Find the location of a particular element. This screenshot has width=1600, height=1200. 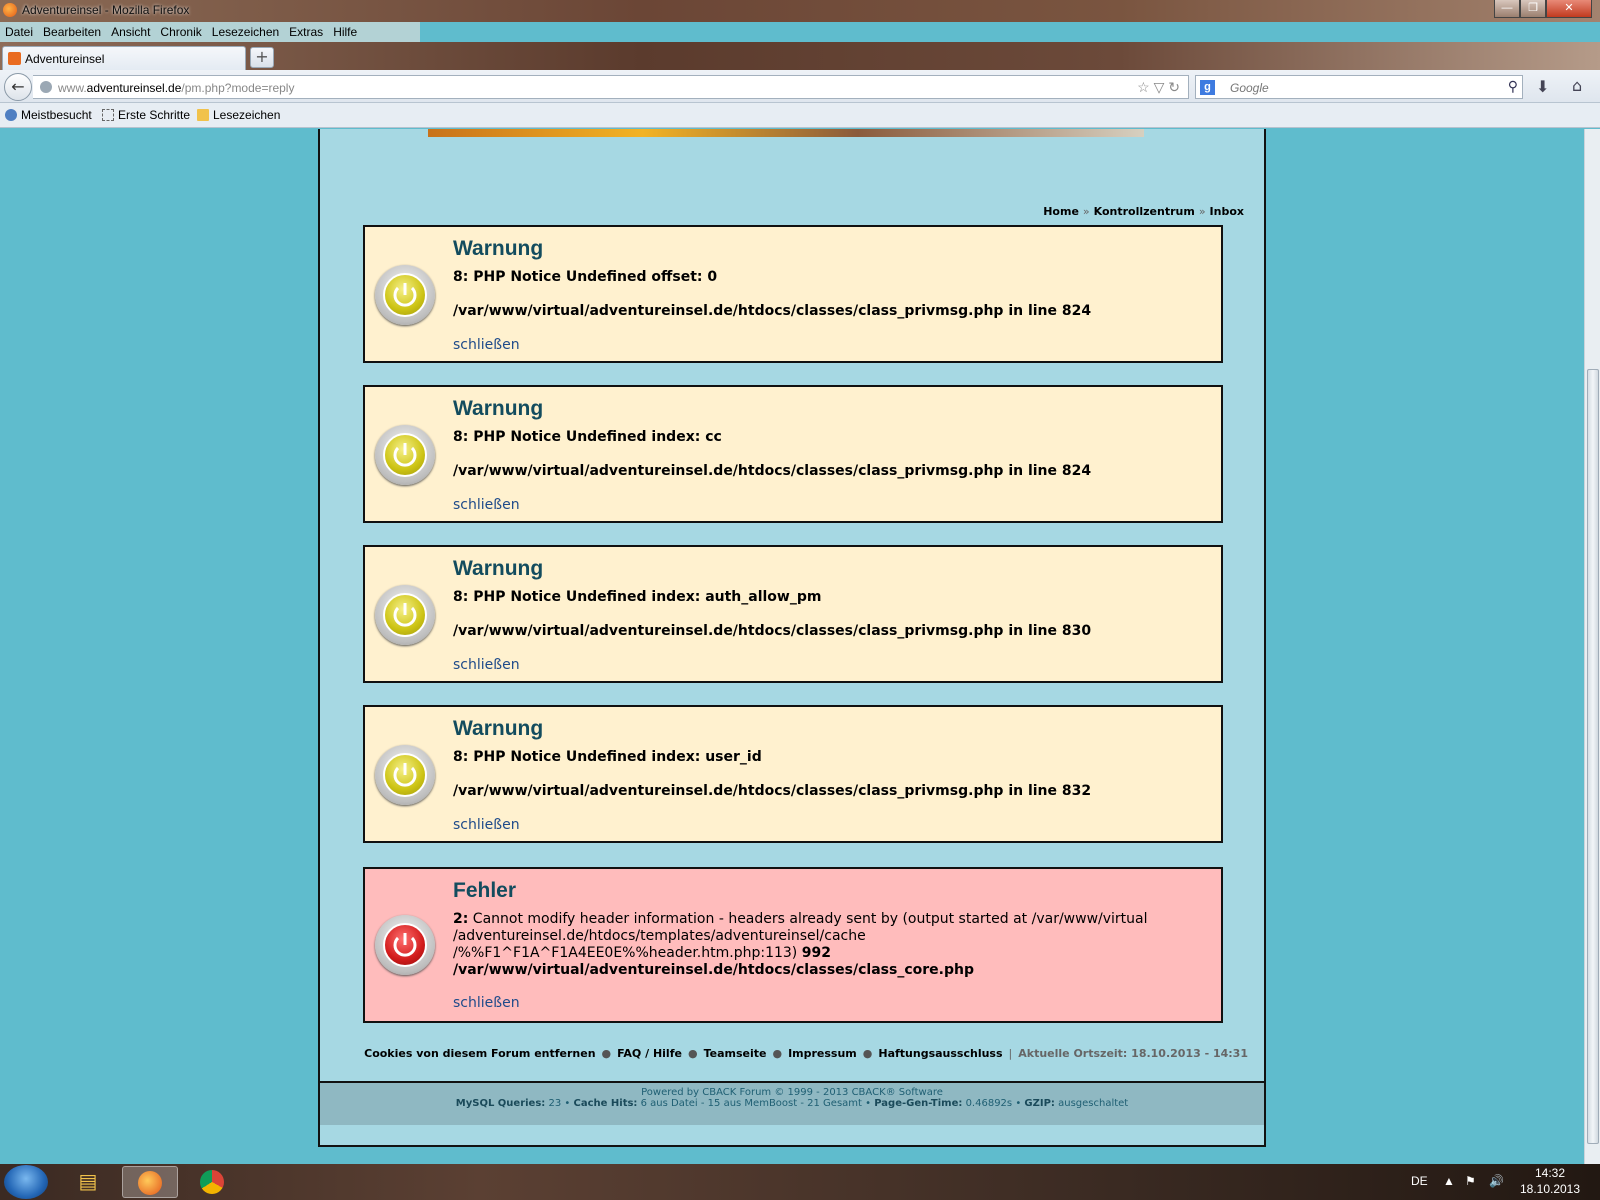

footer-time: Aktuelle Ortszeit: 18.10.2013 - 14:31 is located at coordinates (1133, 1053).